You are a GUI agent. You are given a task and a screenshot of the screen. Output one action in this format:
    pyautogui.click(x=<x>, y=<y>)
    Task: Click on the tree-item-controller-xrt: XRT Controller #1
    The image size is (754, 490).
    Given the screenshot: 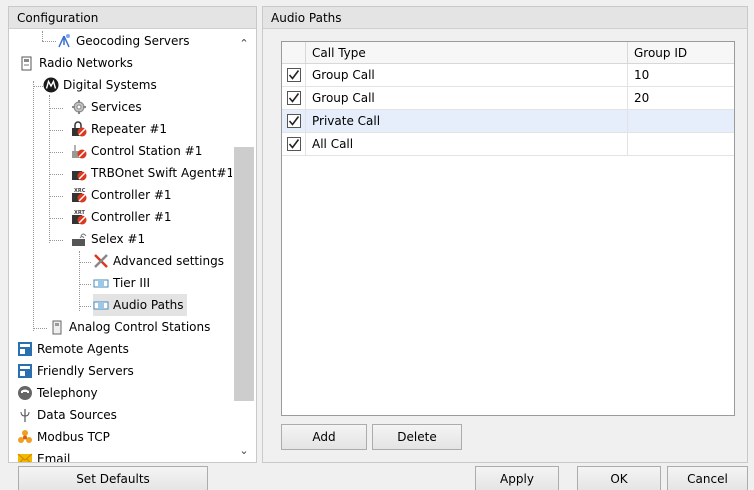 What is the action you would take?
    pyautogui.click(x=121, y=217)
    